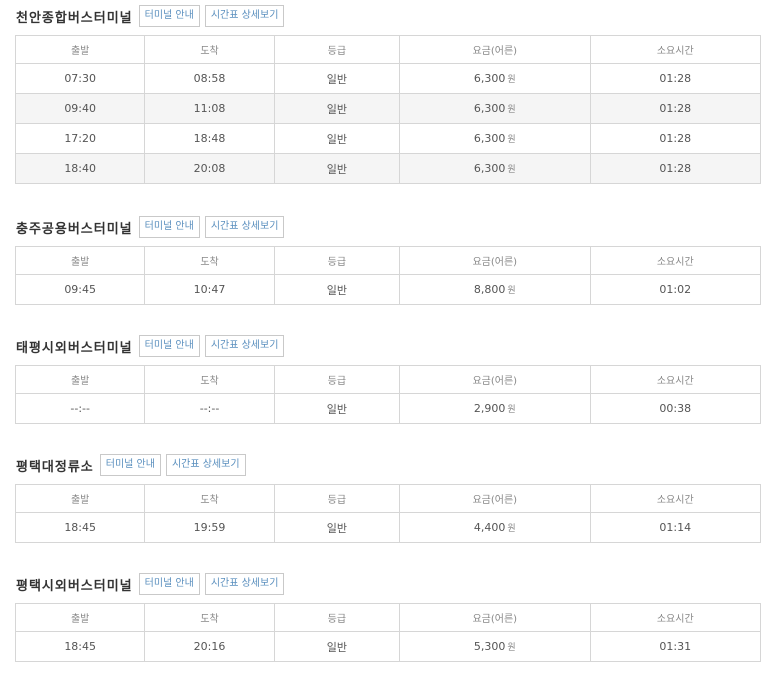 The width and height of the screenshot is (774, 676). What do you see at coordinates (209, 78) in the screenshot?
I see `arrival-time: 08:58` at bounding box center [209, 78].